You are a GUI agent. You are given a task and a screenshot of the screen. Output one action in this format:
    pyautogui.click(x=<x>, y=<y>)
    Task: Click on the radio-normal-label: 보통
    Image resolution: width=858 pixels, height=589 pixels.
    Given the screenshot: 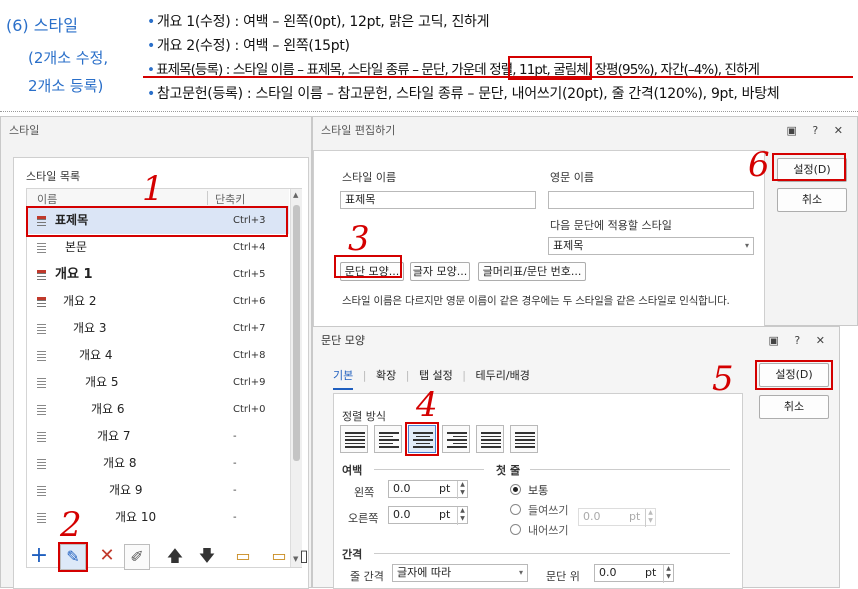 What is the action you would take?
    pyautogui.click(x=538, y=490)
    